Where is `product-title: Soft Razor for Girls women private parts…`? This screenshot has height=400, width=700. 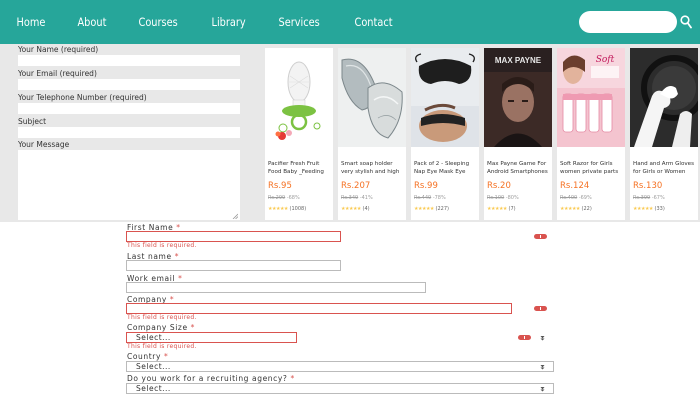
product-title: Soft Razor for Girls women private parts… is located at coordinates (591, 168).